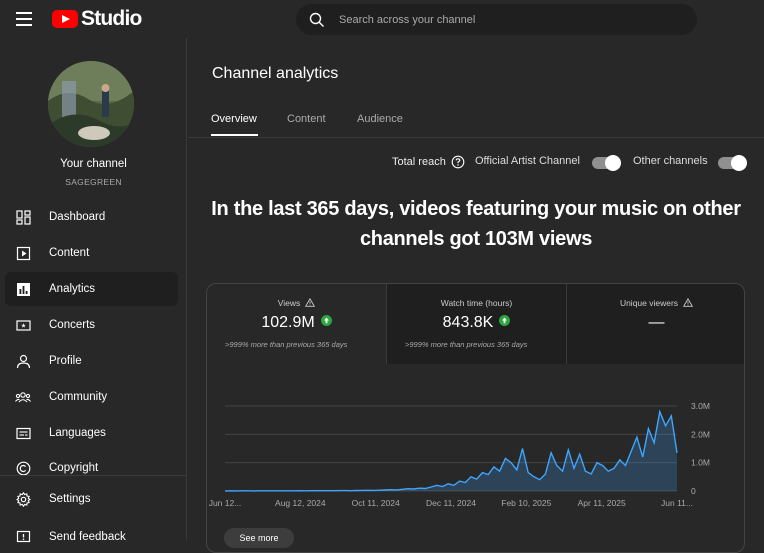 The width and height of the screenshot is (764, 553). What do you see at coordinates (451, 503) in the screenshot?
I see `x-tick-label: Dec 11, 2024` at bounding box center [451, 503].